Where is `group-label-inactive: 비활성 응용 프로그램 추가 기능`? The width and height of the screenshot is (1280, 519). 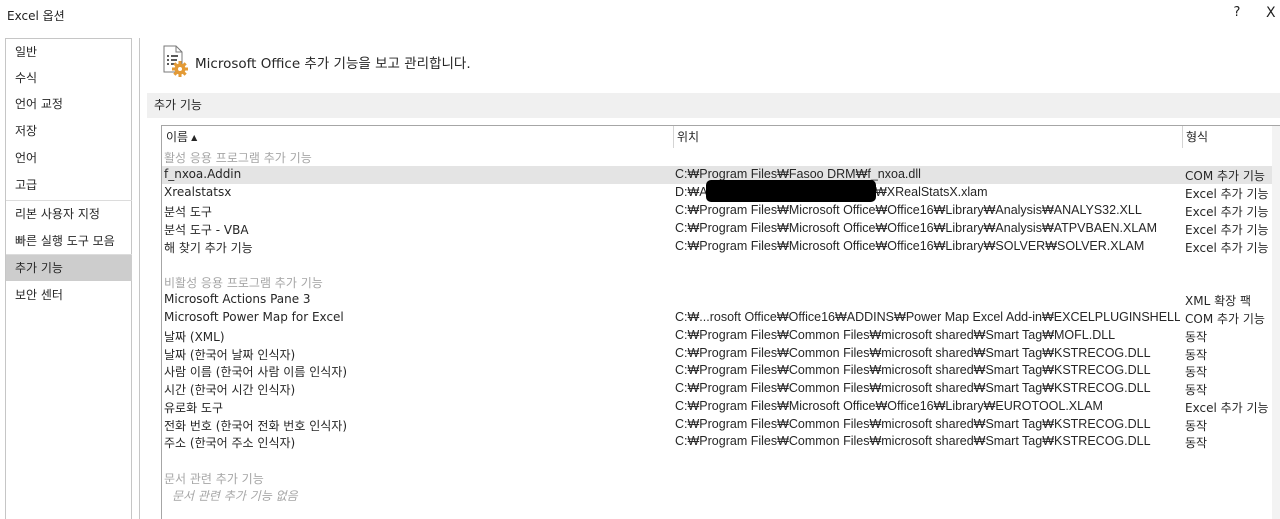 group-label-inactive: 비활성 응용 프로그램 추가 기능 is located at coordinates (243, 283).